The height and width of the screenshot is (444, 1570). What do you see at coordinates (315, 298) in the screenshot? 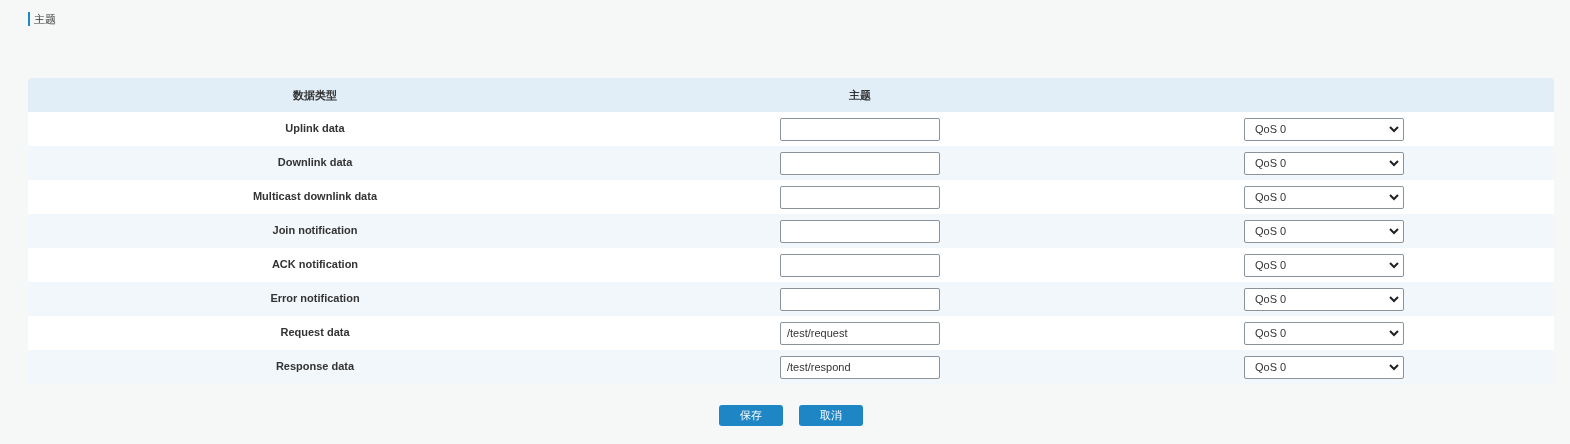
I see `table-cell-text: Error notification` at bounding box center [315, 298].